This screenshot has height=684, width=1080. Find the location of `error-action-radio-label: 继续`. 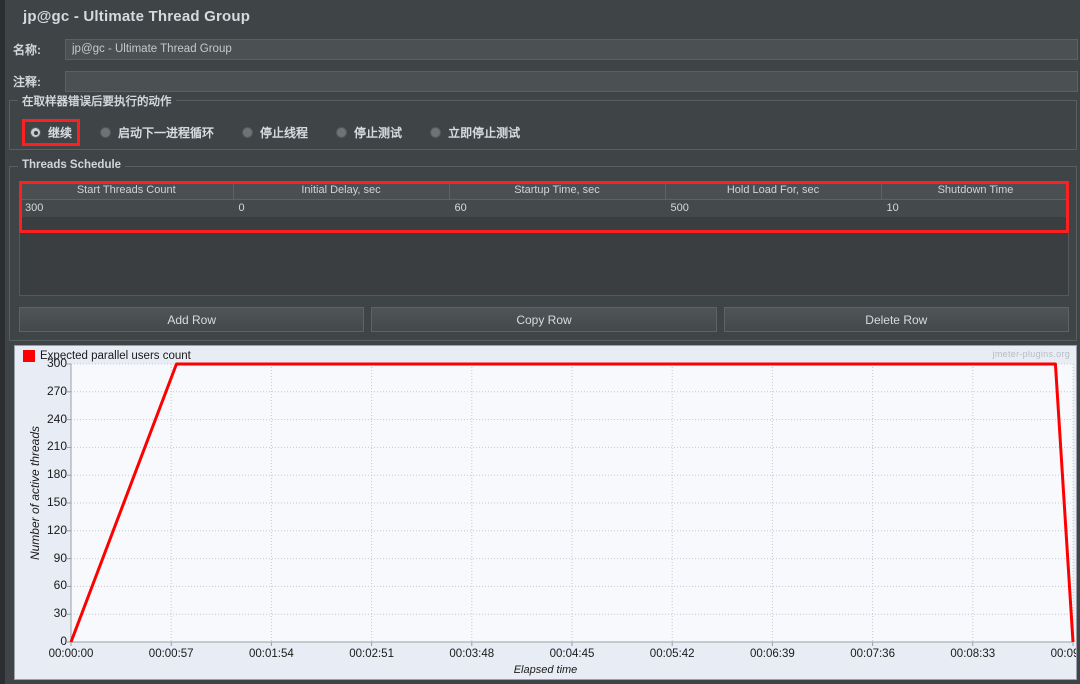

error-action-radio-label: 继续 is located at coordinates (60, 133).